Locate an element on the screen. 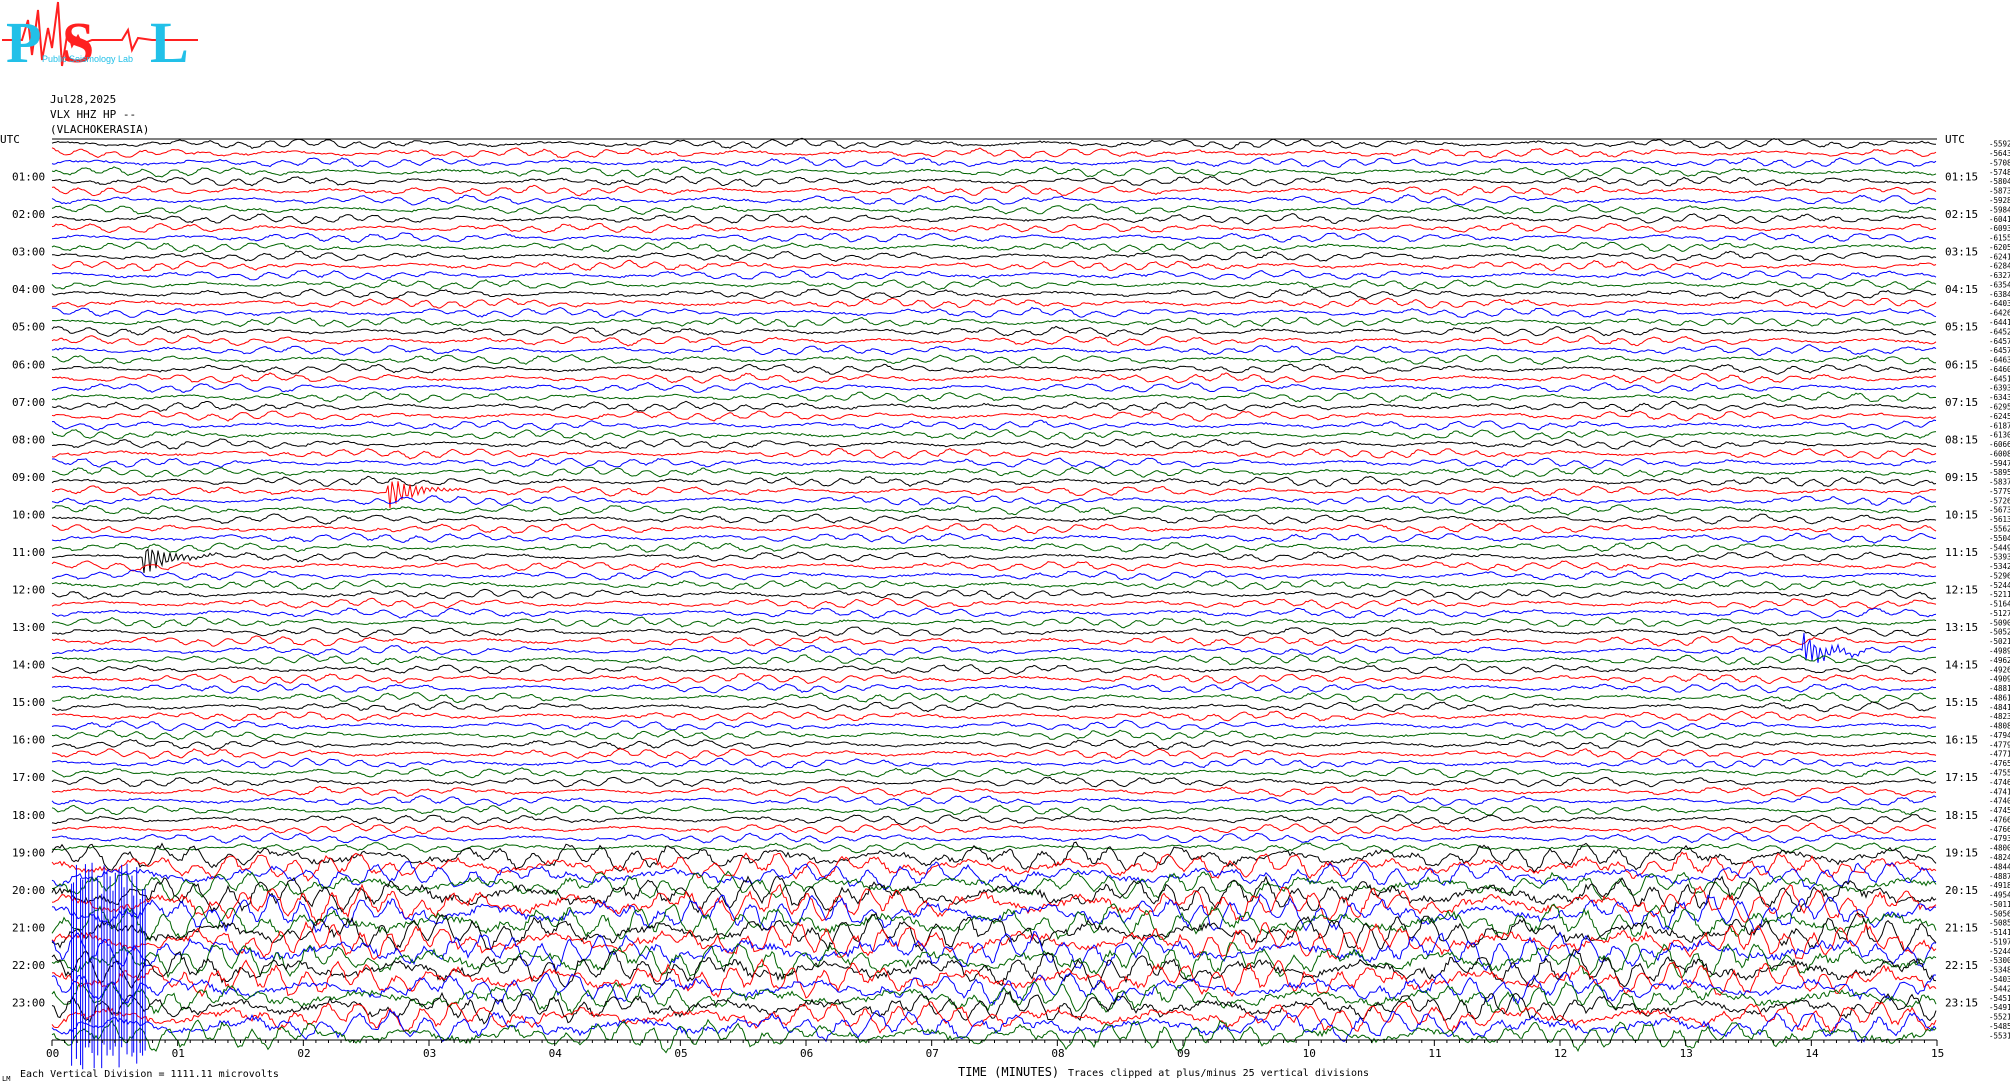 The image size is (2010, 1083). x-tick-label: 03 is located at coordinates (429, 1053).